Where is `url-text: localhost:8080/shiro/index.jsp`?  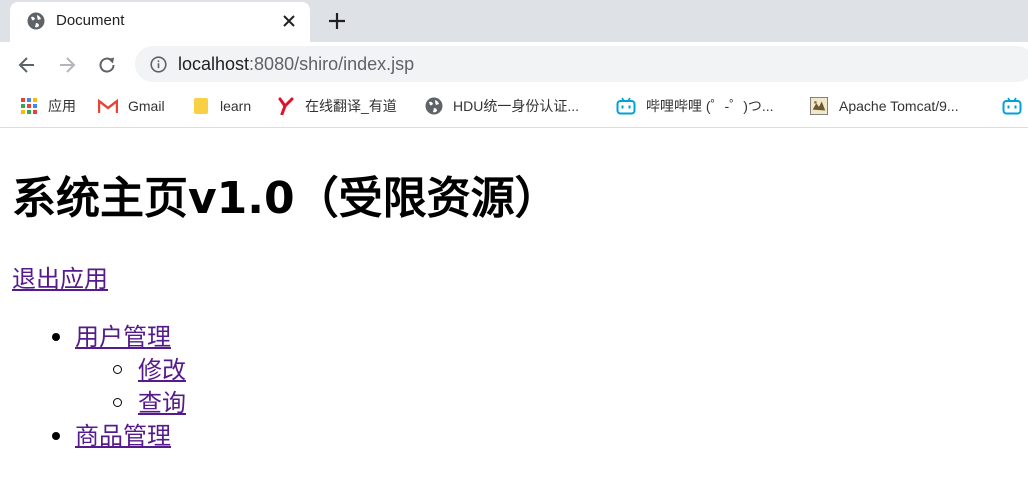 url-text: localhost:8080/shiro/index.jsp is located at coordinates (296, 64).